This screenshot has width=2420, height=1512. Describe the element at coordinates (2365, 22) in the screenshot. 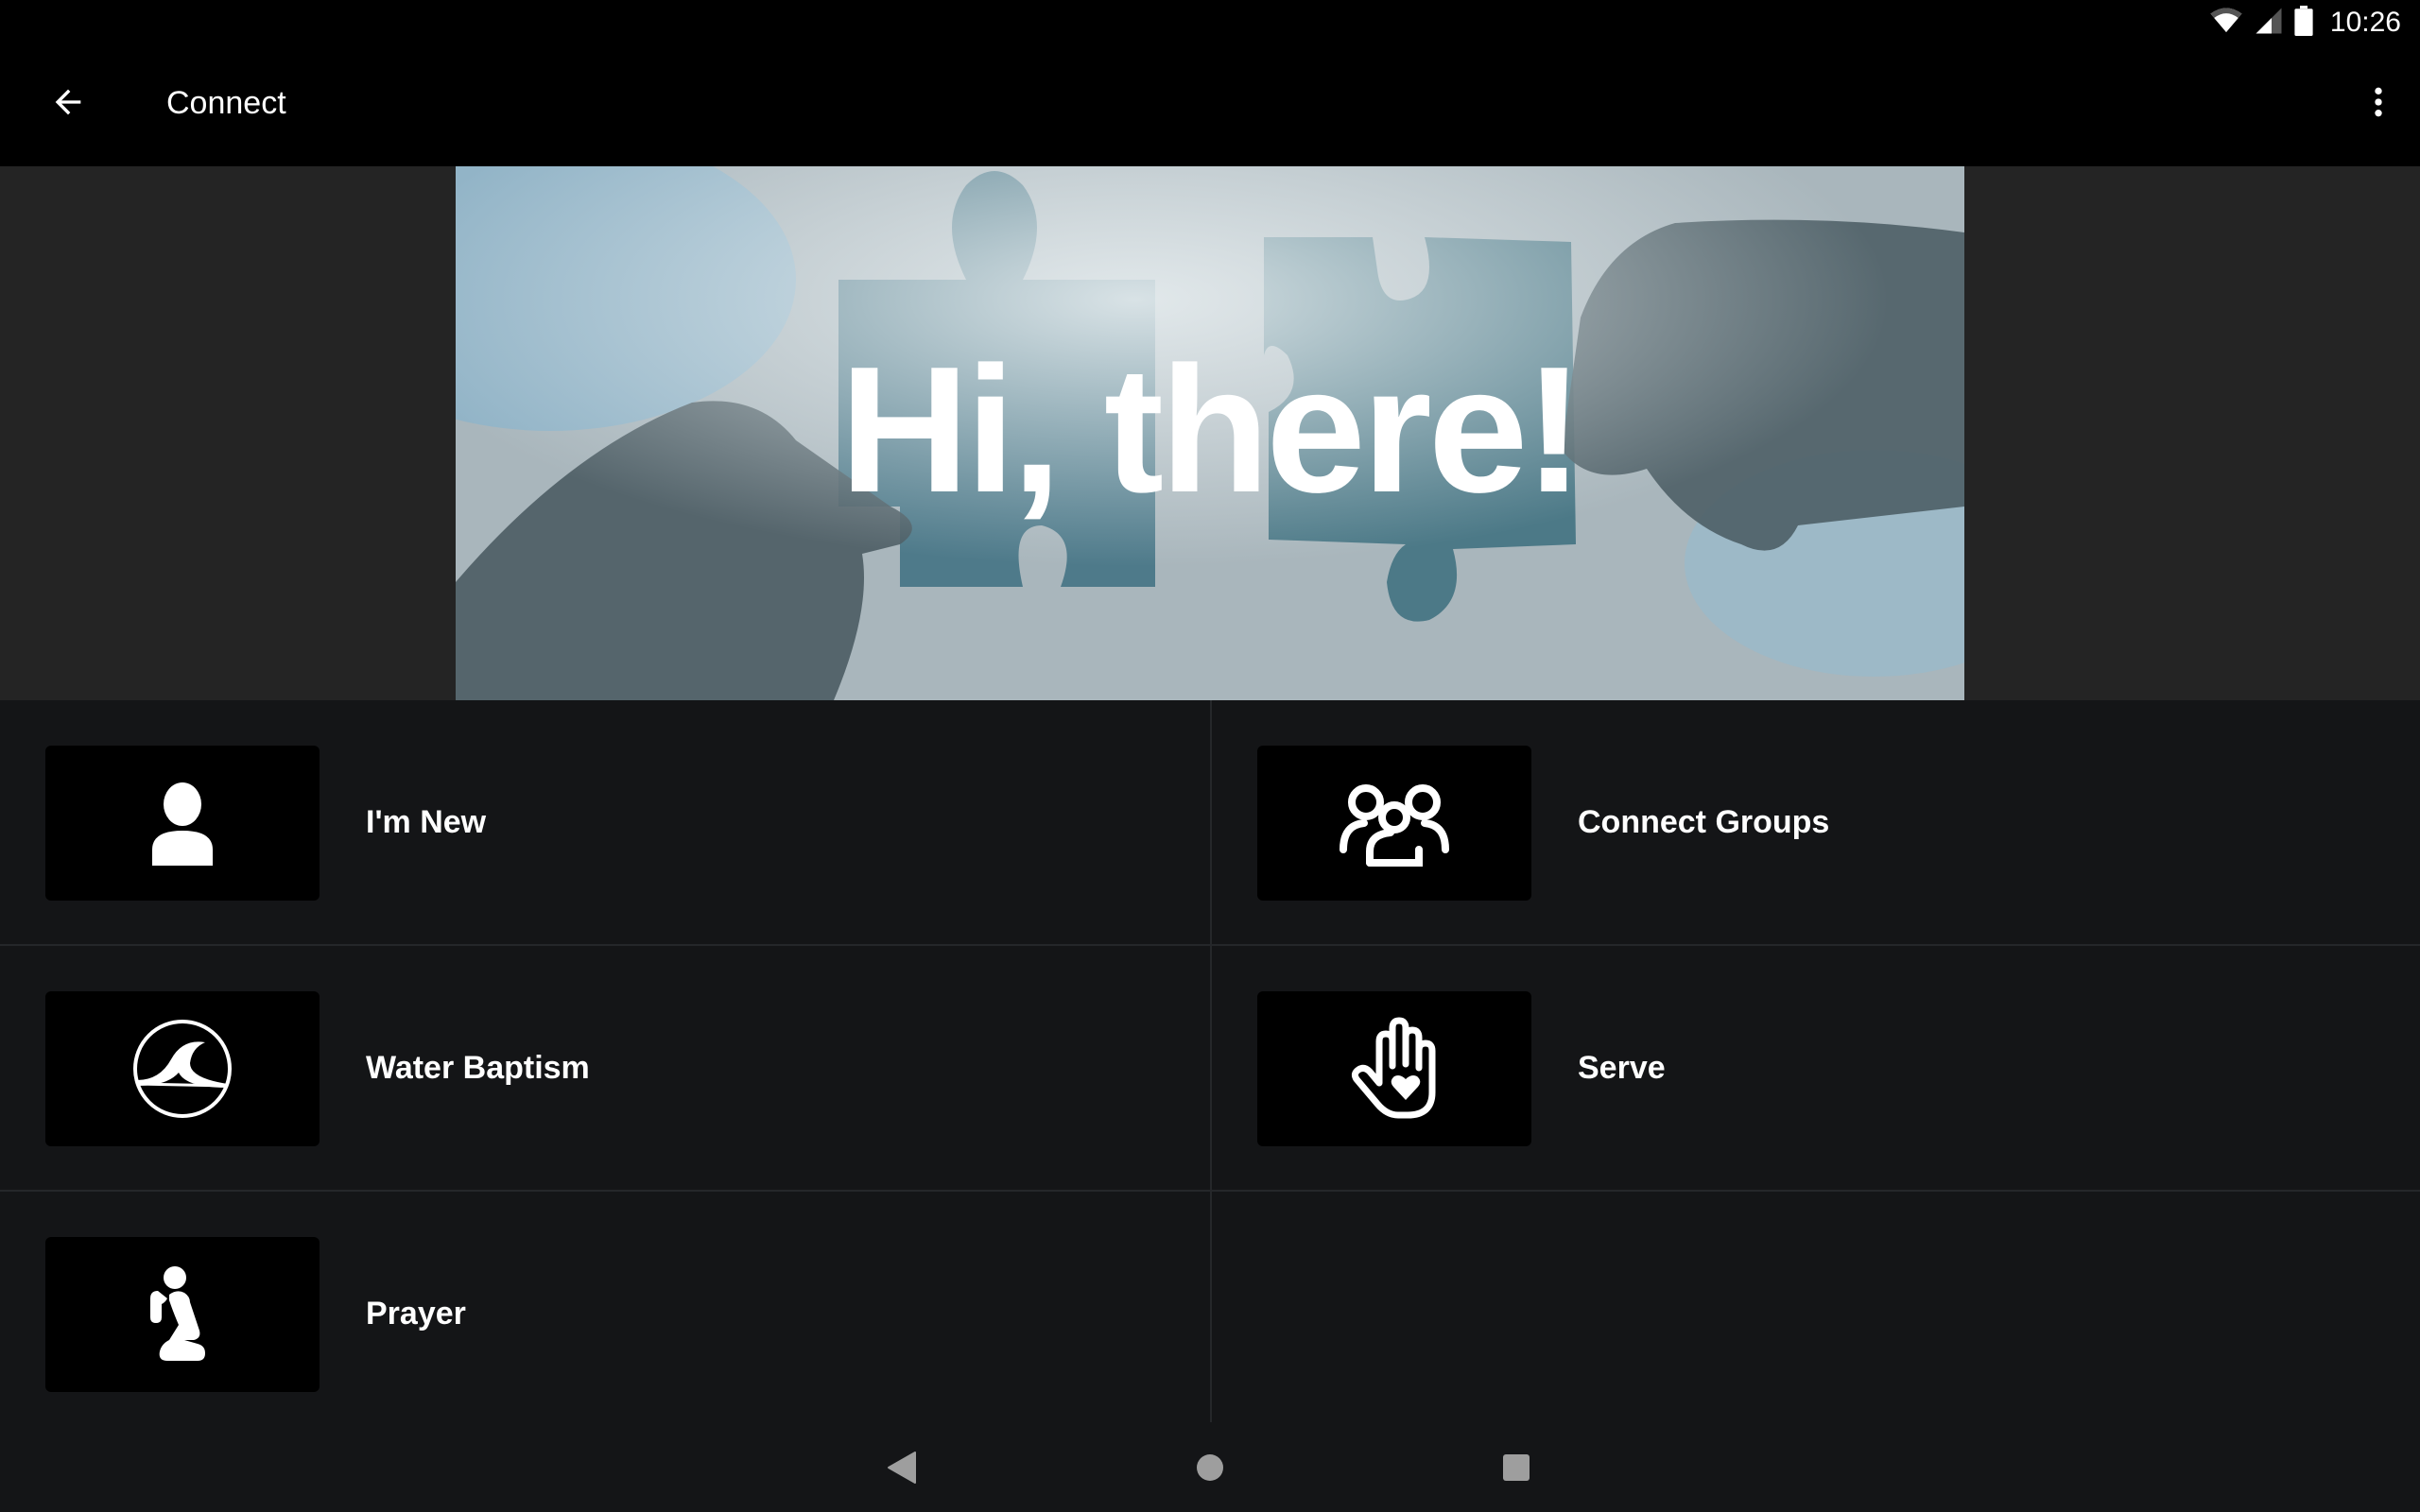

I see `clock: 10:26` at that location.